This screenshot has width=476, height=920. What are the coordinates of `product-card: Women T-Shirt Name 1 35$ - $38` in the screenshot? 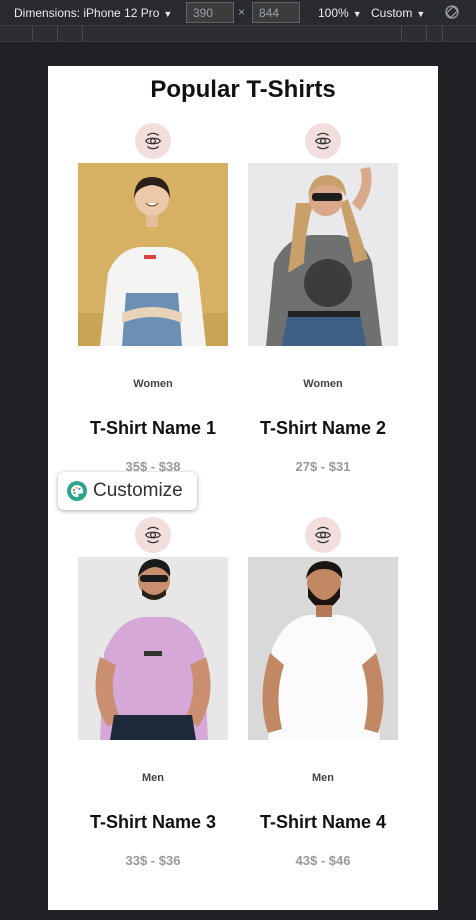 It's located at (153, 303).